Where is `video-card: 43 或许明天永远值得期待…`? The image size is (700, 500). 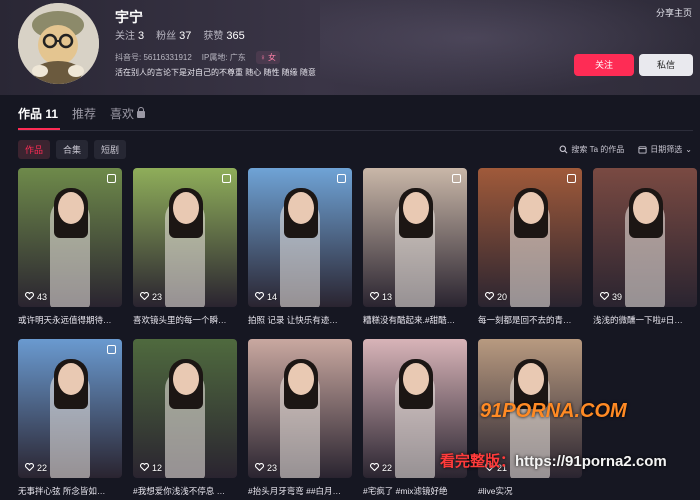
video-card: 43 或许明天永远值得期待… is located at coordinates (70, 247).